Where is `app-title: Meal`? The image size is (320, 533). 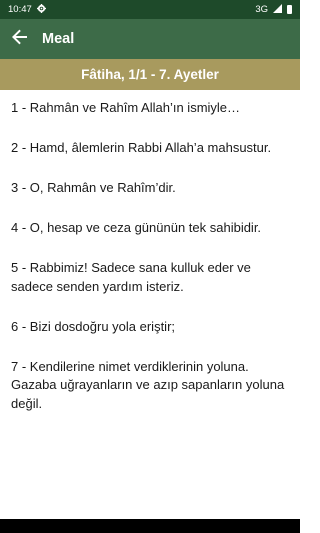
app-title: Meal is located at coordinates (58, 39).